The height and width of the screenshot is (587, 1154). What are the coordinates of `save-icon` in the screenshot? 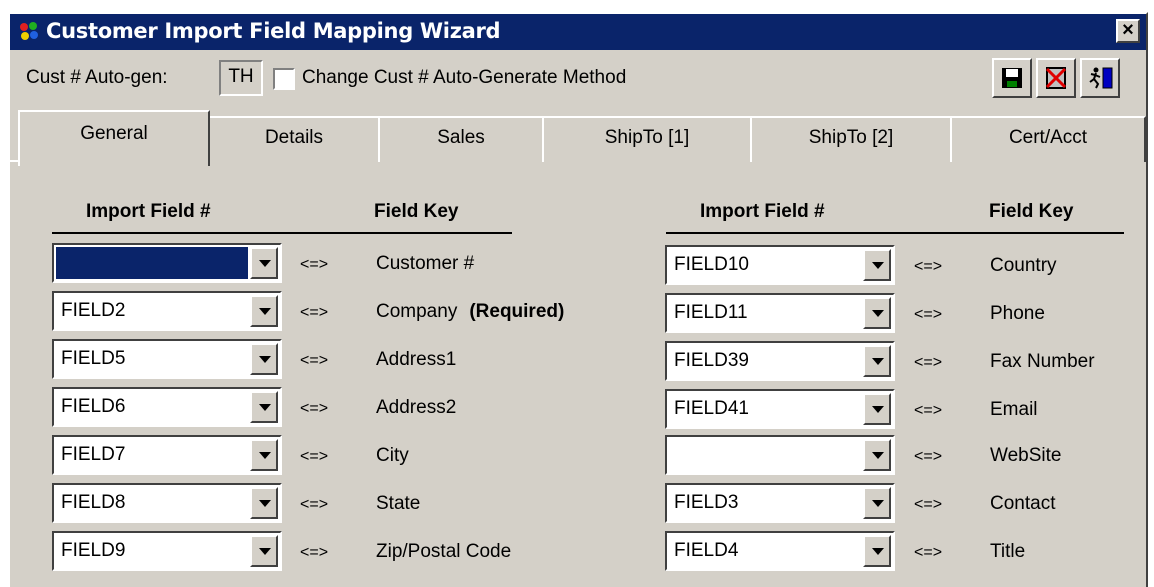 It's located at (1012, 78).